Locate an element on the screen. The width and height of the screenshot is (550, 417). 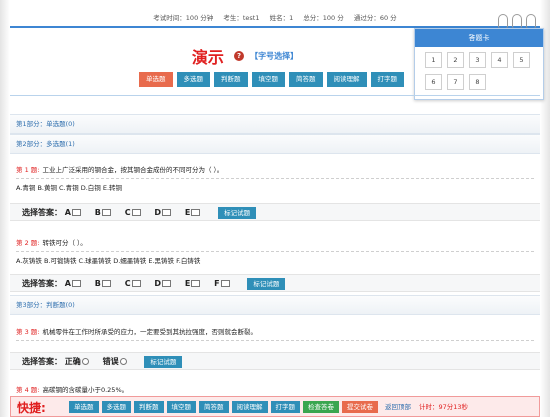
examinee: 考生：test1 is located at coordinates (241, 18).